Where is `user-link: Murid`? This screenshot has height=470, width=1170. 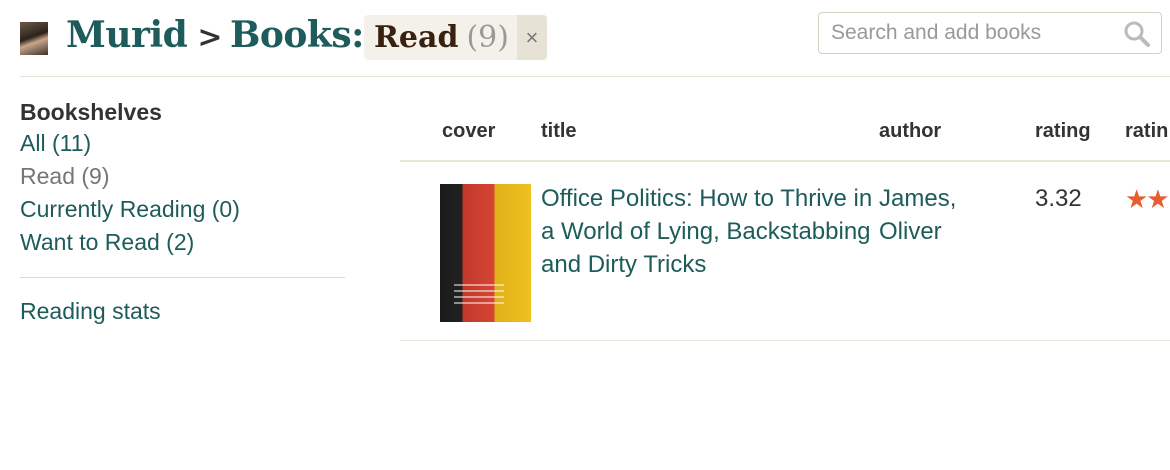
user-link: Murid is located at coordinates (127, 35).